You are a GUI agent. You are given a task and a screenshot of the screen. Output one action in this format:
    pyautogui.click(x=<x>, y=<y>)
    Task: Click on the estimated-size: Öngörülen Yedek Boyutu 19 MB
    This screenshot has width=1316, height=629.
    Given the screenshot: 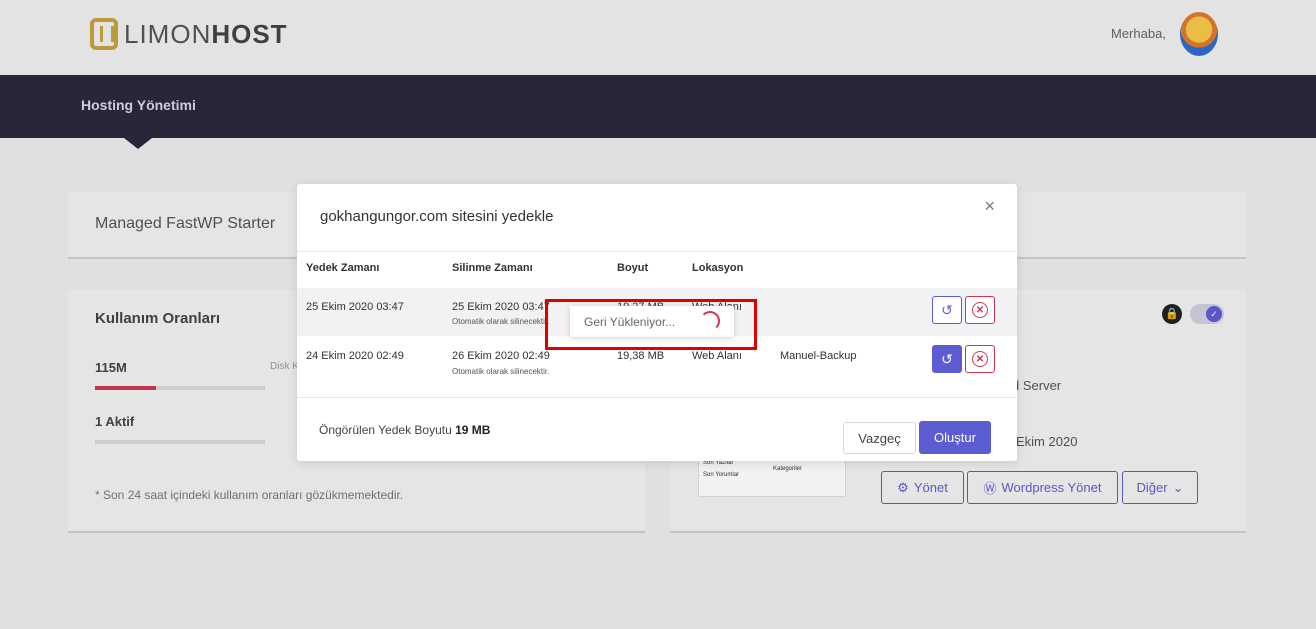 What is the action you would take?
    pyautogui.click(x=404, y=430)
    